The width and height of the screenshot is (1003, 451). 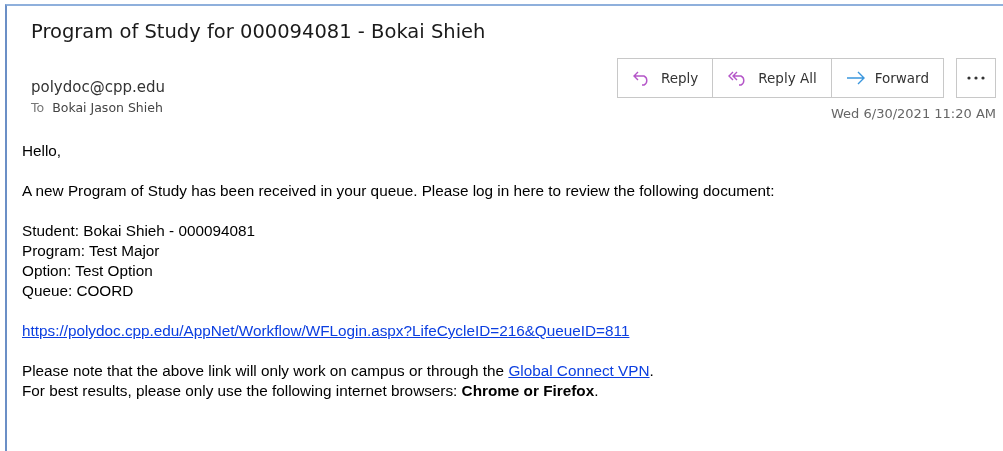 I want to click on more-icon, so click(x=976, y=78).